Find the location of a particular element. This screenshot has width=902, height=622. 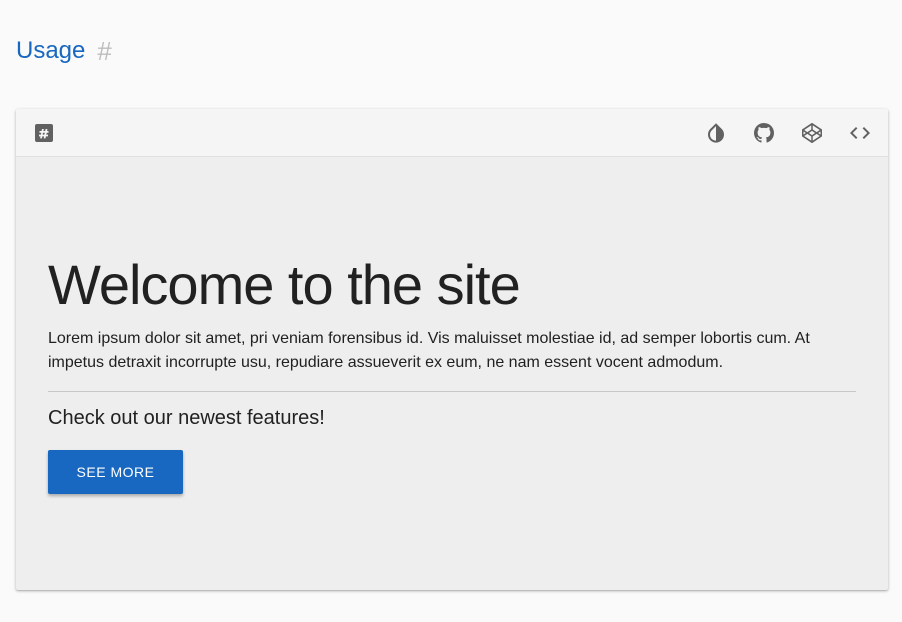

hash-box-icon is located at coordinates (44, 133).